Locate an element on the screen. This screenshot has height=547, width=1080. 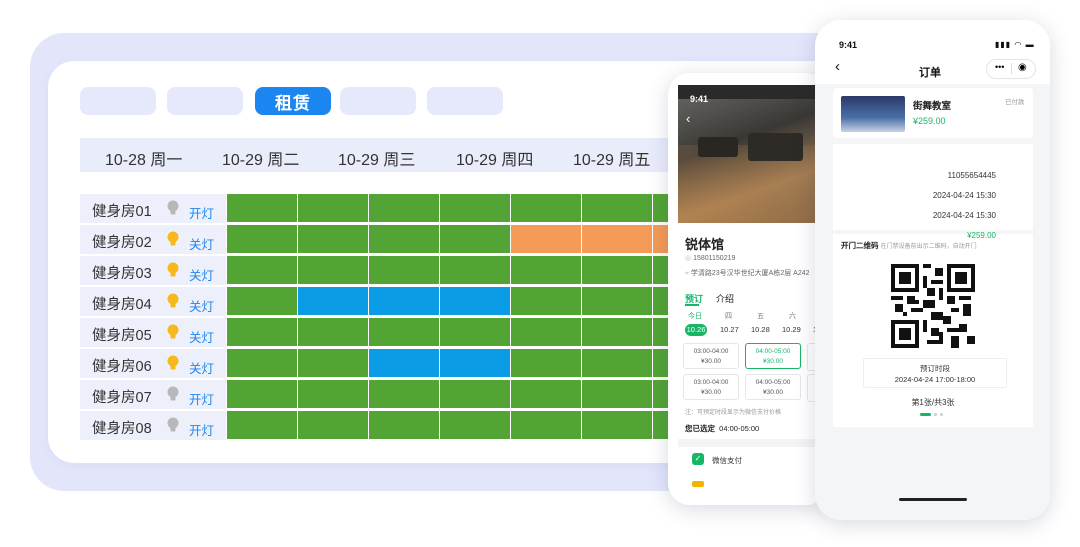
qr-title-row: 开门二维码 在门禁设备前出示二维码，自动开门 is located at coordinates (909, 245).